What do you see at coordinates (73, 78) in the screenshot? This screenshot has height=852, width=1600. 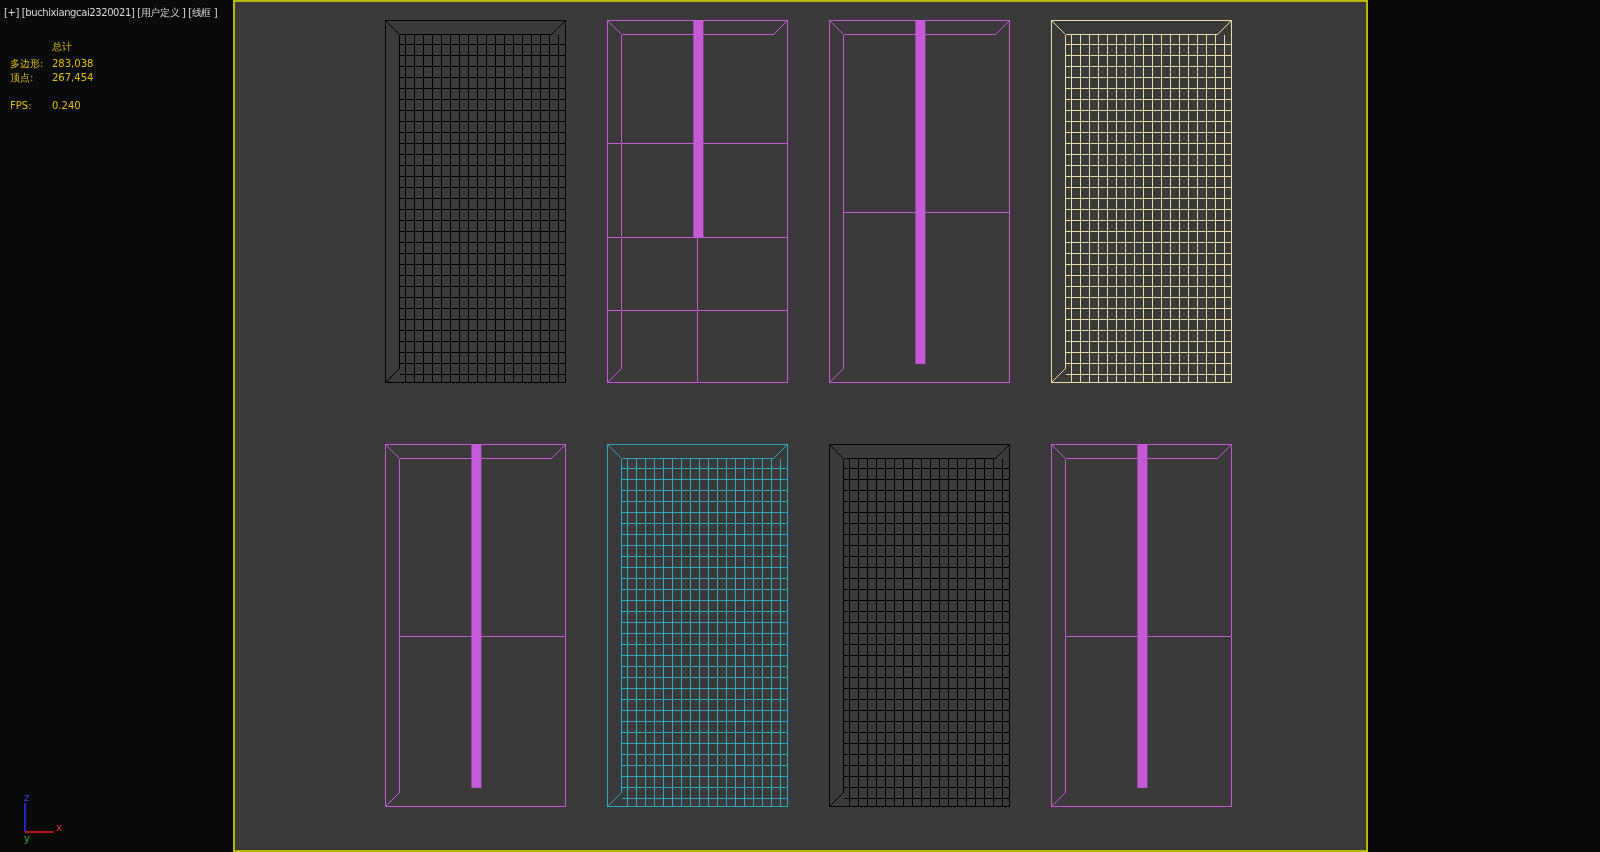 I see `stat-value: 267,454` at bounding box center [73, 78].